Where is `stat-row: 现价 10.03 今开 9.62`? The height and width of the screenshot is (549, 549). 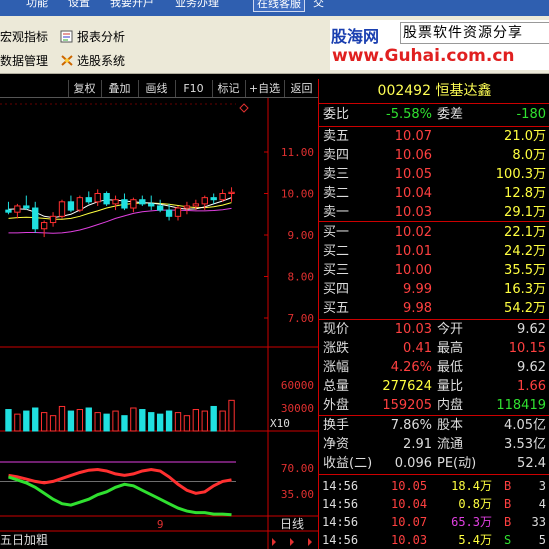
stat-row: 现价 10.03 今开 9.62 is located at coordinates (434, 330).